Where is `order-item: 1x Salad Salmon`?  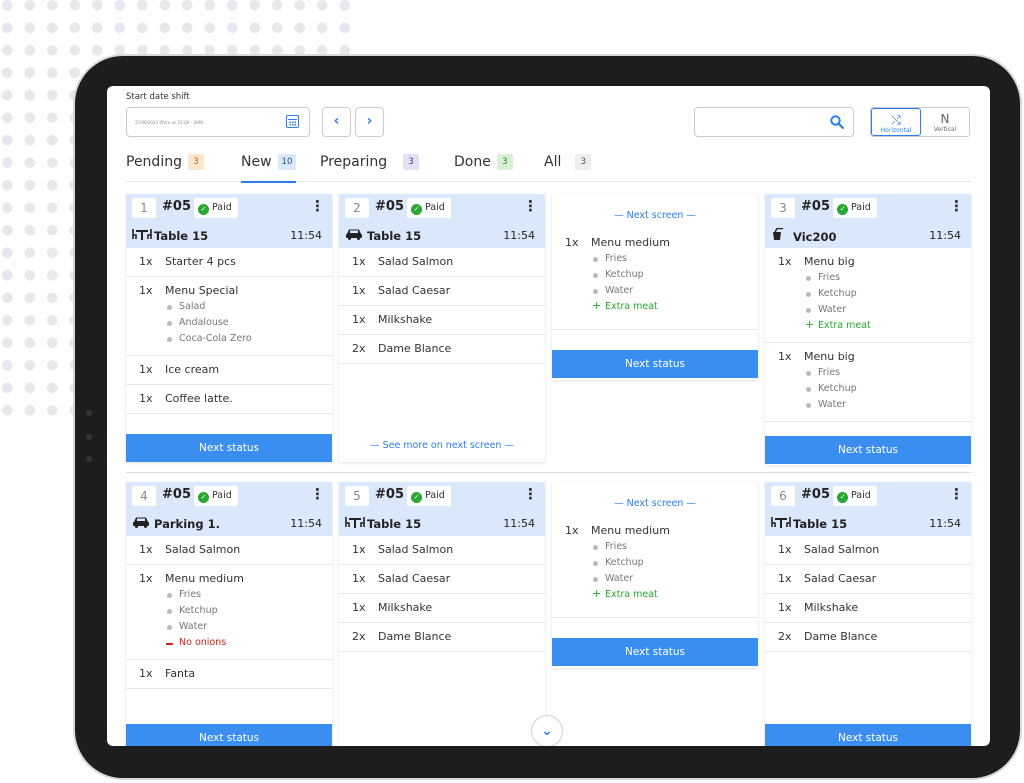
order-item: 1x Salad Salmon is located at coordinates (442, 262).